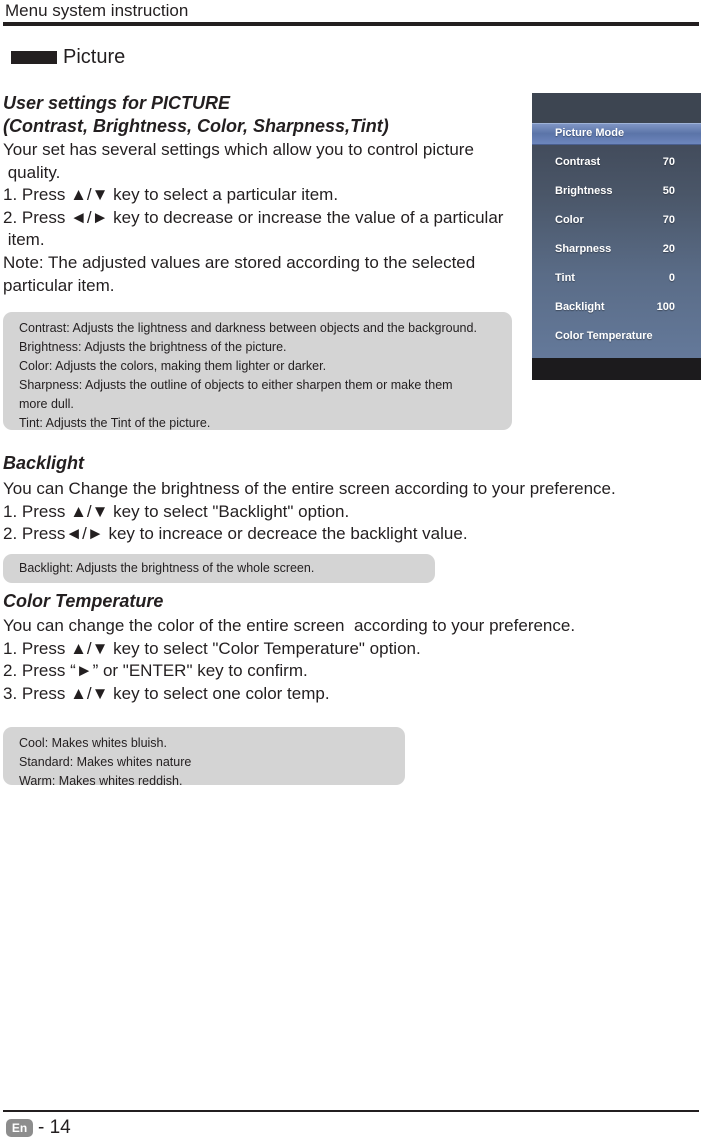  I want to click on picture-settings-heading-line1: User settings for PICTURE, so click(117, 103).